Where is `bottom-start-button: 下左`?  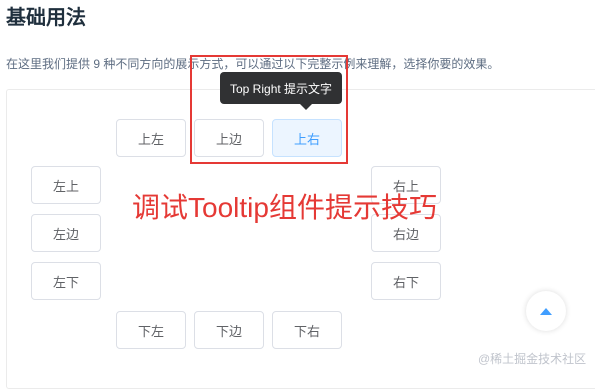 bottom-start-button: 下左 is located at coordinates (151, 330).